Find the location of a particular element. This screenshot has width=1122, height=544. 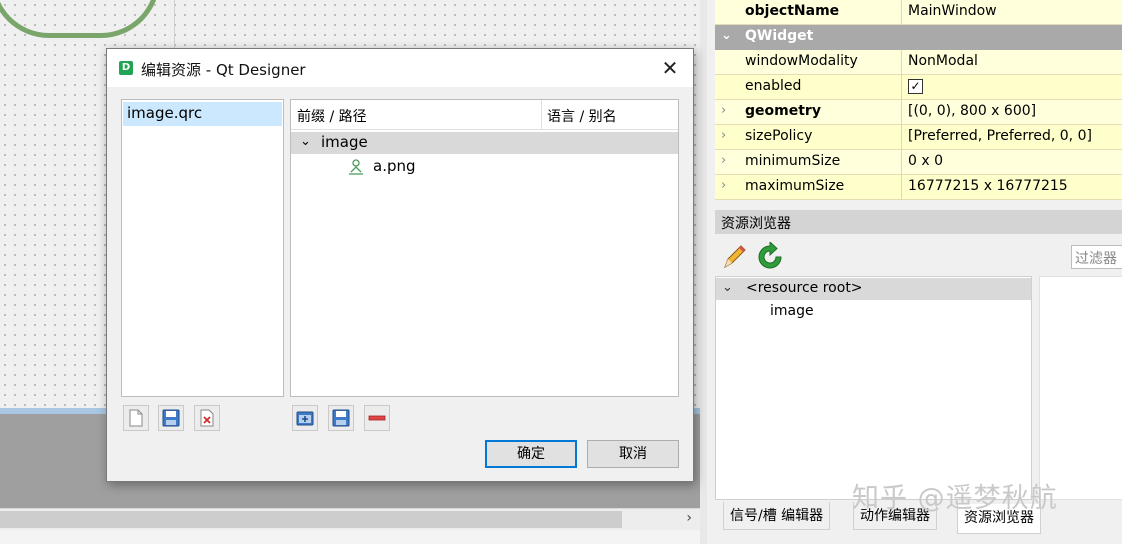

add-prefix-button is located at coordinates (305, 418).